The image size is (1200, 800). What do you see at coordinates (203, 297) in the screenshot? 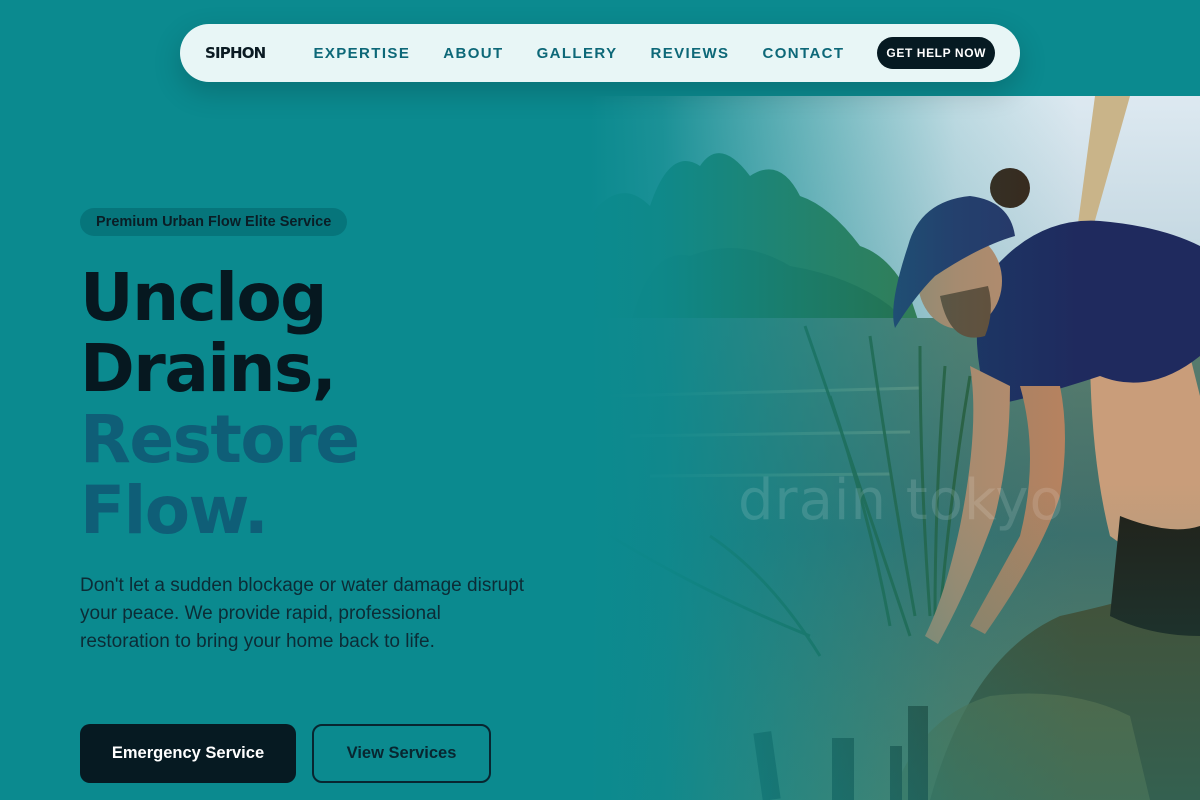
I see `headline-line-1: Unclog` at bounding box center [203, 297].